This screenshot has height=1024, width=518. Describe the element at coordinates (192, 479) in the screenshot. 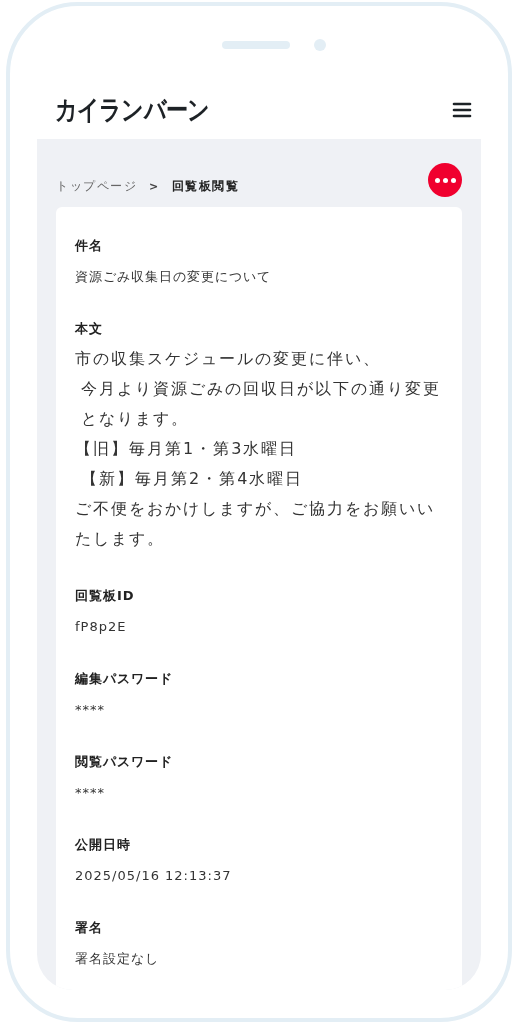

I see `body-line: 【新】毎月第2・第4水曜日` at that location.